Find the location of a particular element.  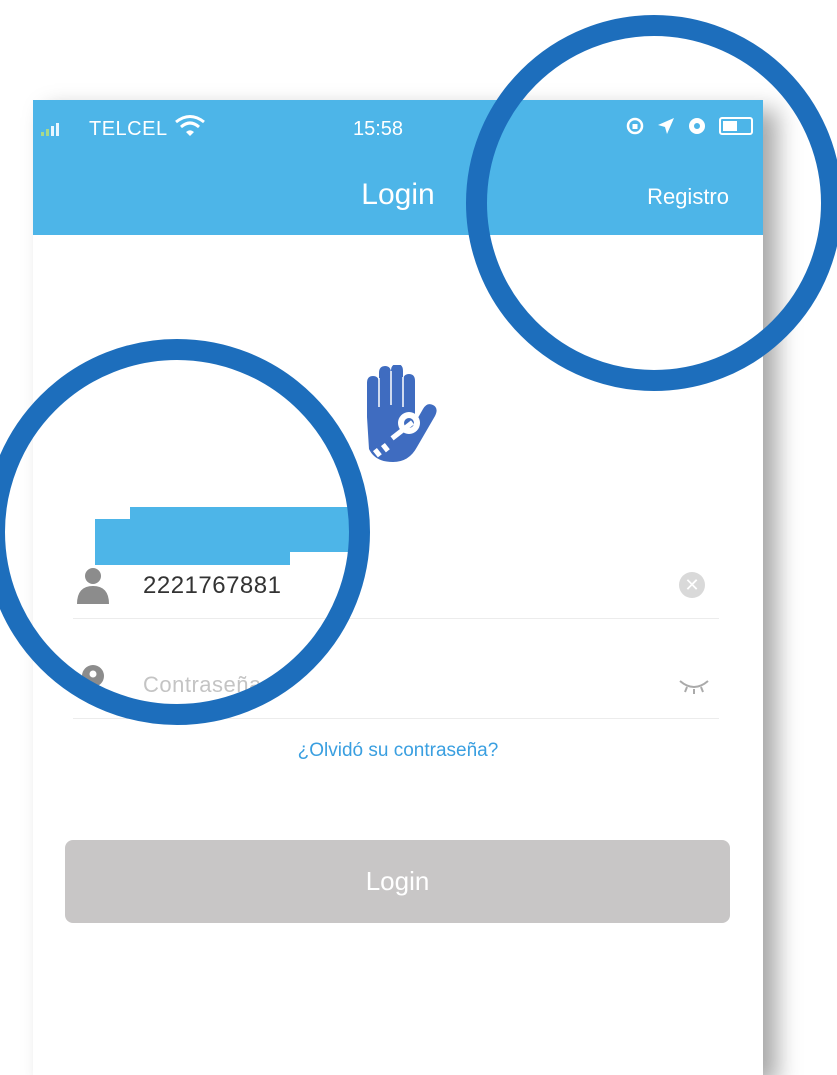

clear-input-icon: ✕ is located at coordinates (692, 585).